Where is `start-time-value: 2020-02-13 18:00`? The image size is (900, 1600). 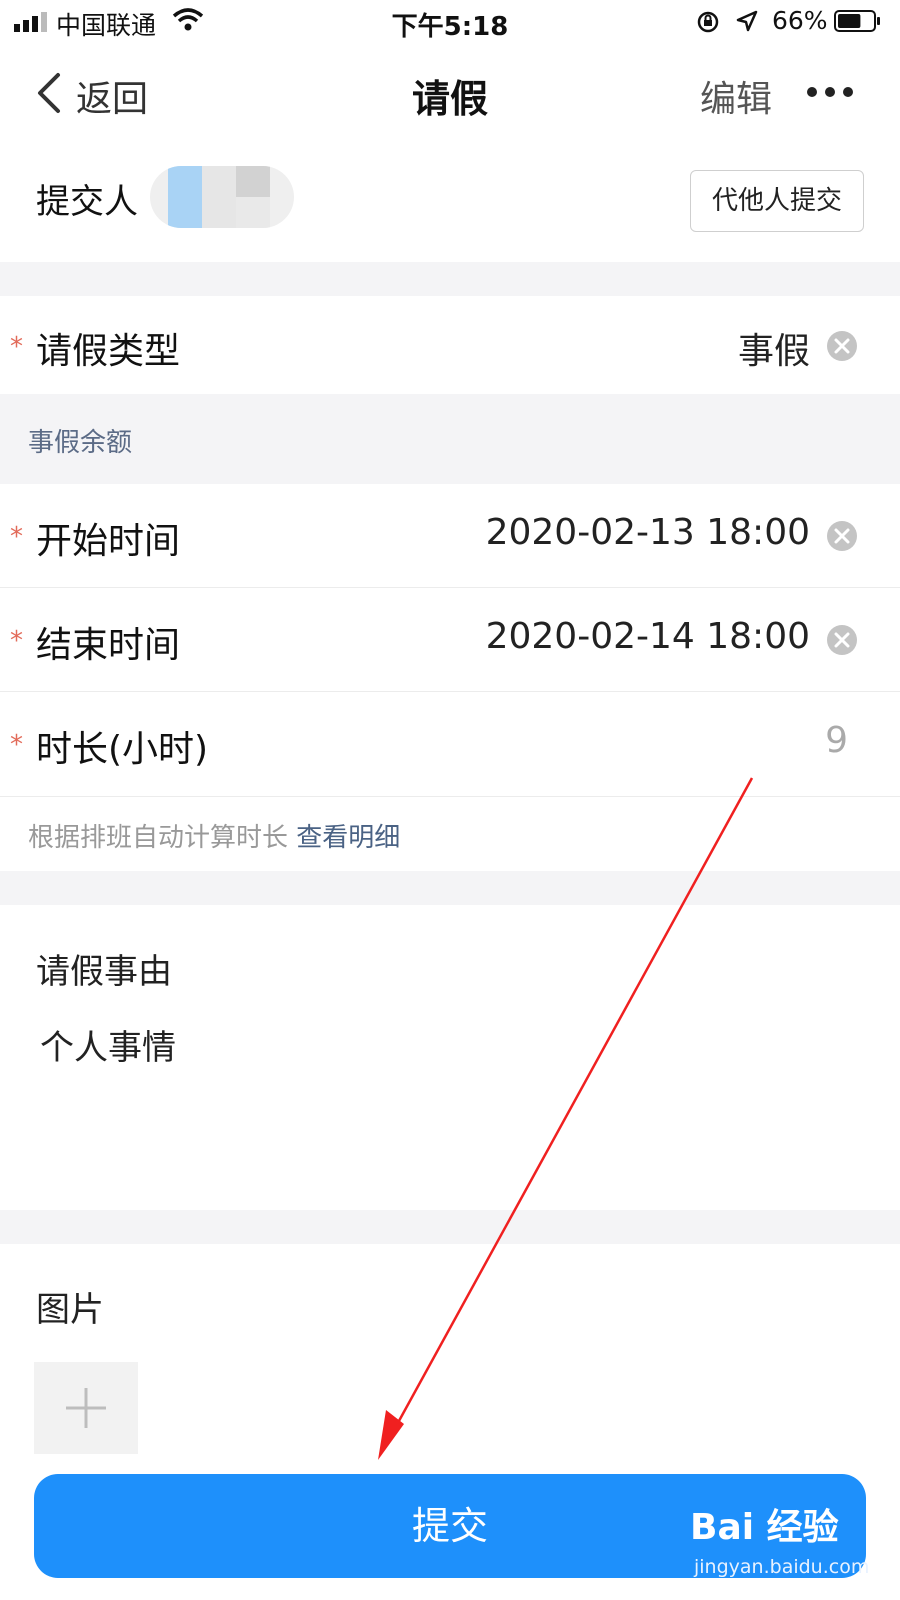
start-time-value: 2020-02-13 18:00 is located at coordinates (647, 532).